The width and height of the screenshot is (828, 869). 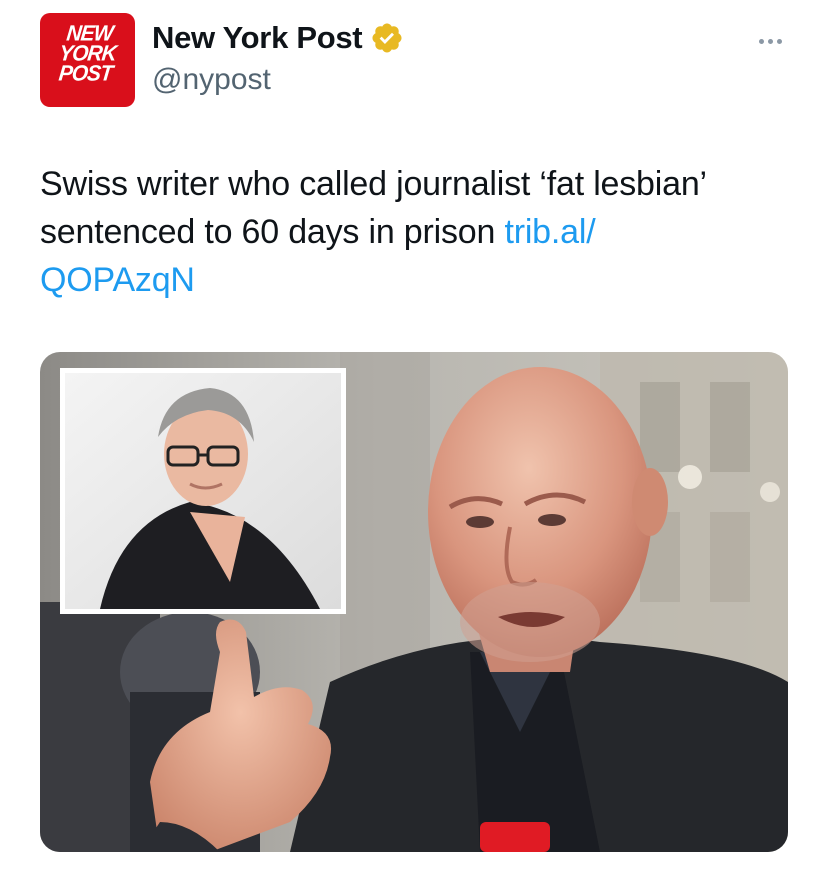 I want to click on author-name-row: New York Post, so click(x=278, y=38).